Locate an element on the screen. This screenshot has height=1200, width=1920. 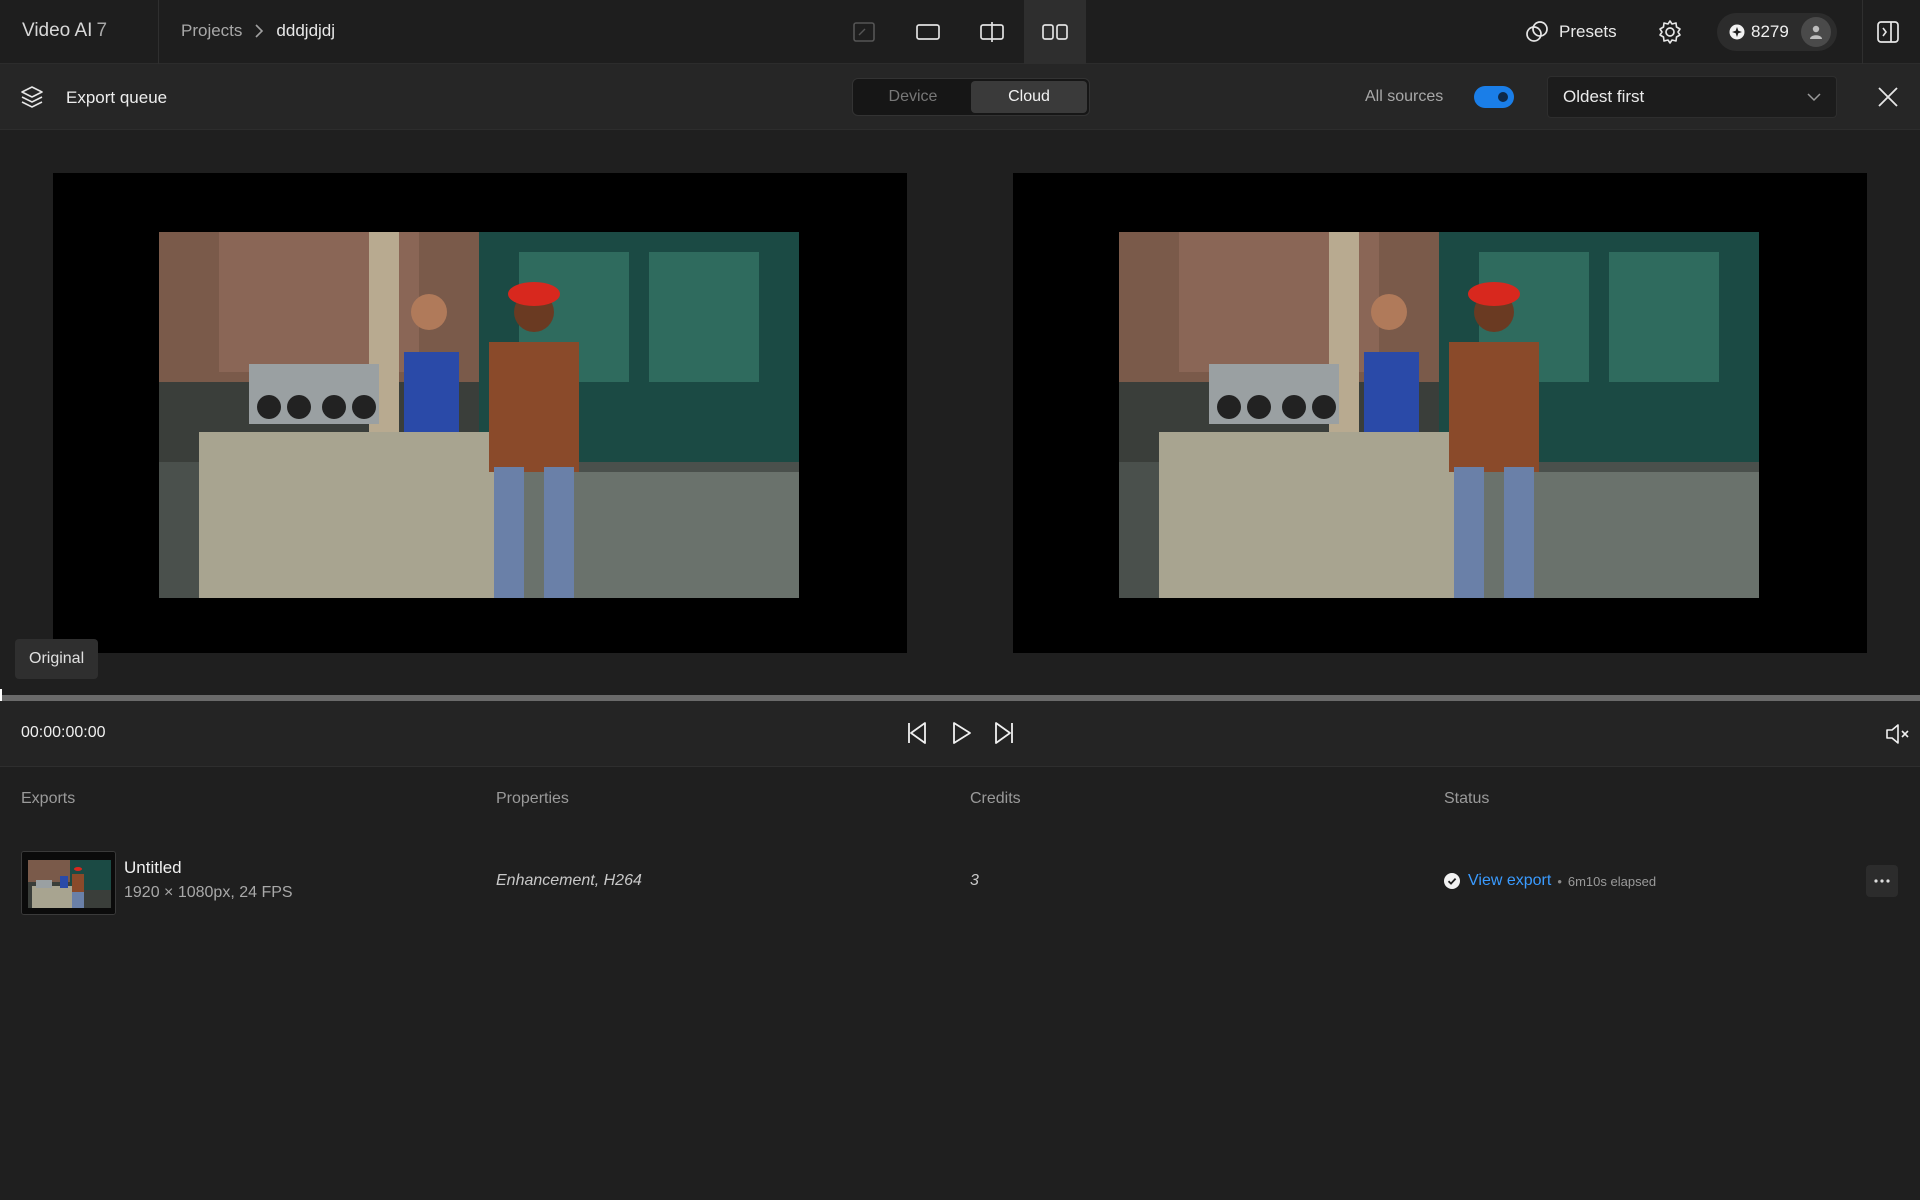
device-cloud-toggle: Device Cloud is located at coordinates (971, 97).